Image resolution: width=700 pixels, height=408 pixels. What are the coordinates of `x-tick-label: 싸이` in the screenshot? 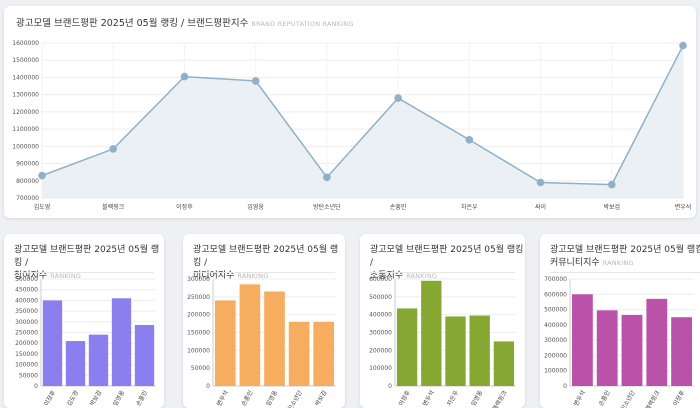 It's located at (540, 207).